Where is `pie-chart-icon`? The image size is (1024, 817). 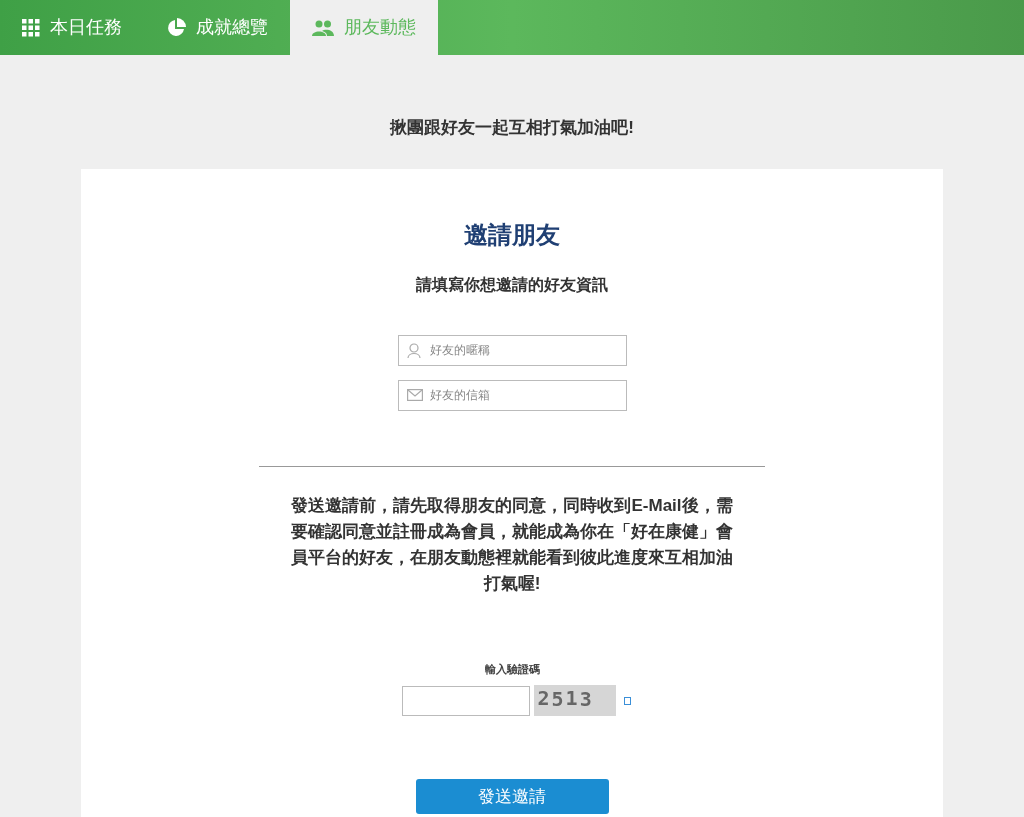
pie-chart-icon is located at coordinates (176, 27).